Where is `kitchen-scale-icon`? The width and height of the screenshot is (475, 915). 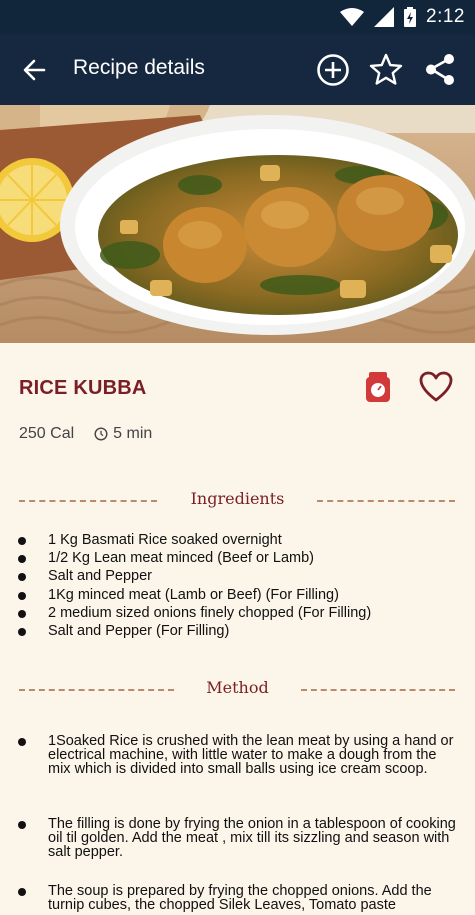
kitchen-scale-icon is located at coordinates (378, 387).